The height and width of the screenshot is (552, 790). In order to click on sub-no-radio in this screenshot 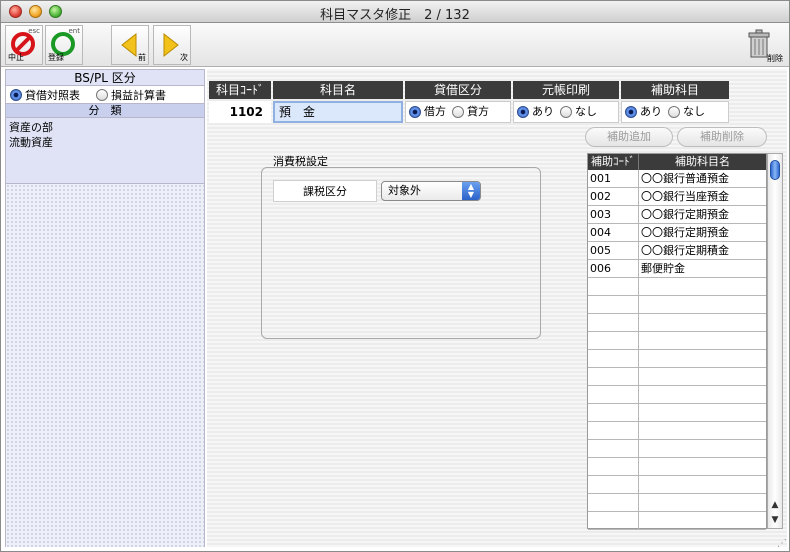, I will do `click(674, 112)`.